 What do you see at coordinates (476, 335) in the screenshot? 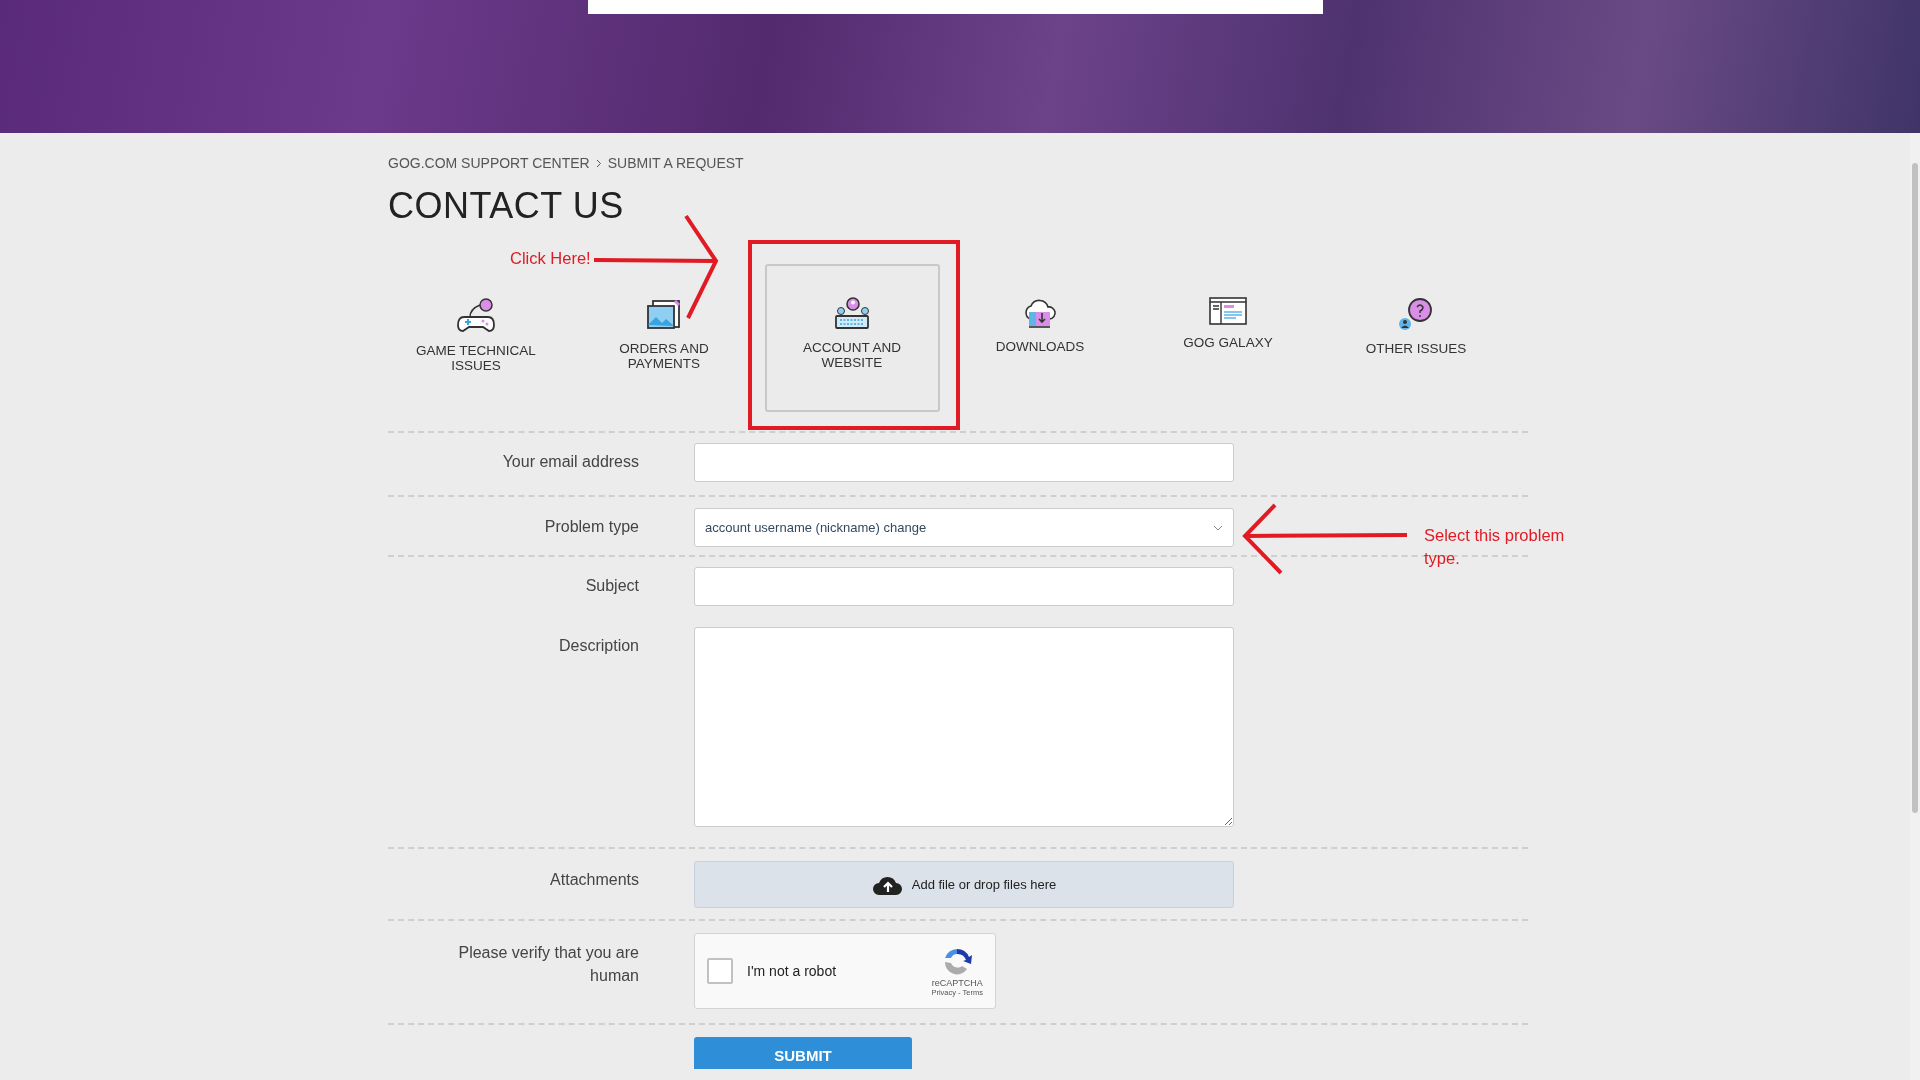
I see `category-card: GAME TECHNICAL ISSUES` at bounding box center [476, 335].